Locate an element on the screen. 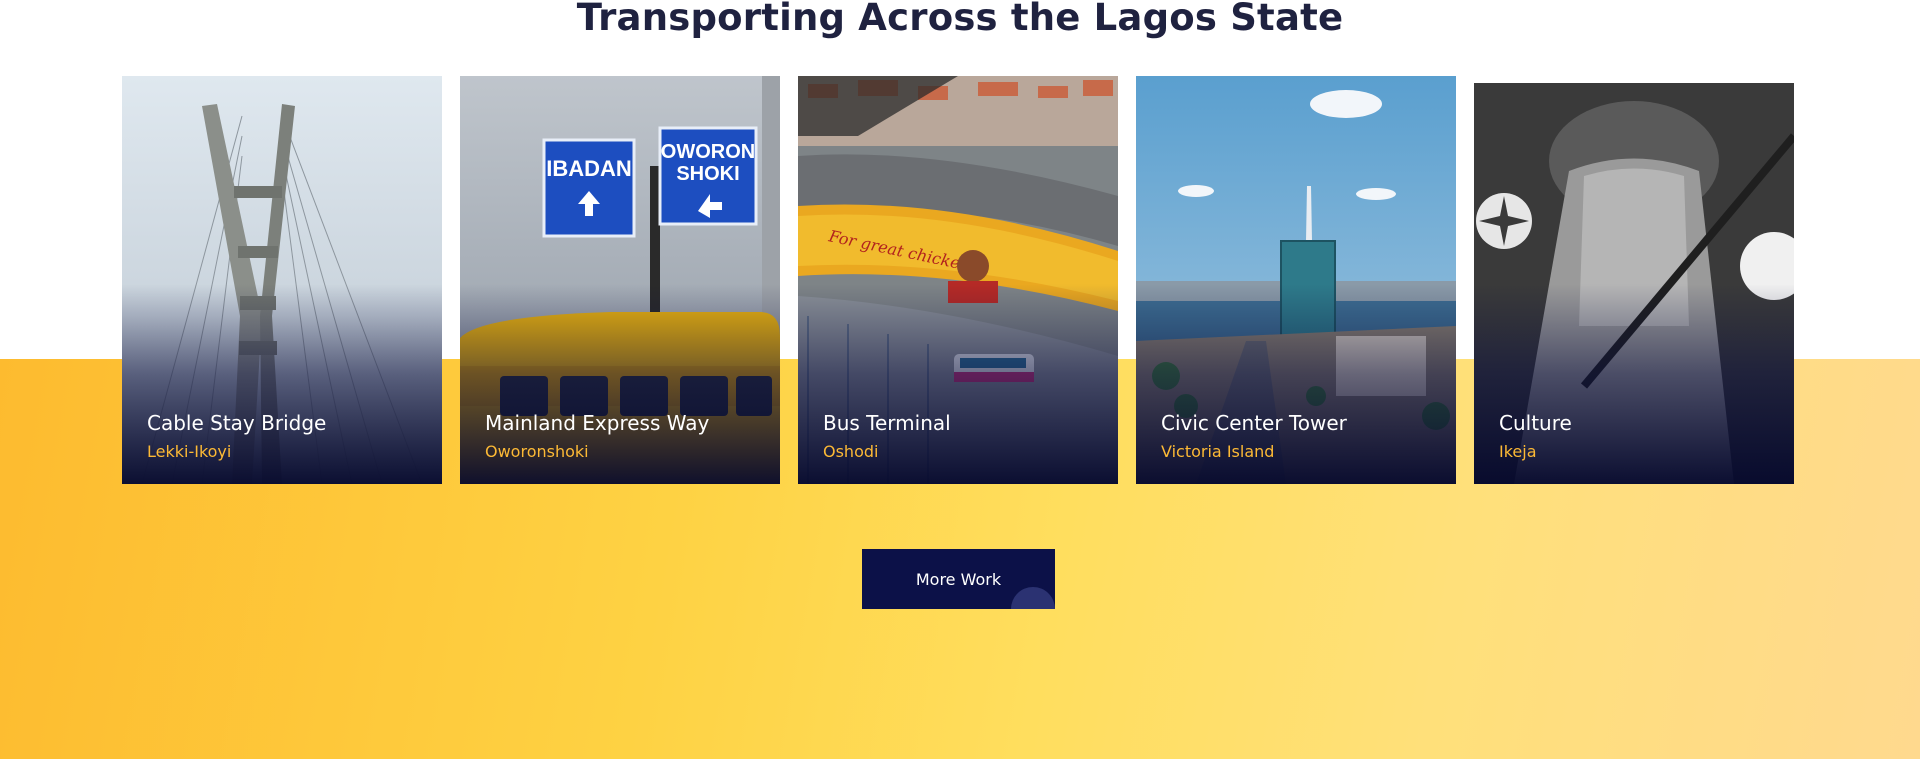  more-work-button: More Work is located at coordinates (958, 579).